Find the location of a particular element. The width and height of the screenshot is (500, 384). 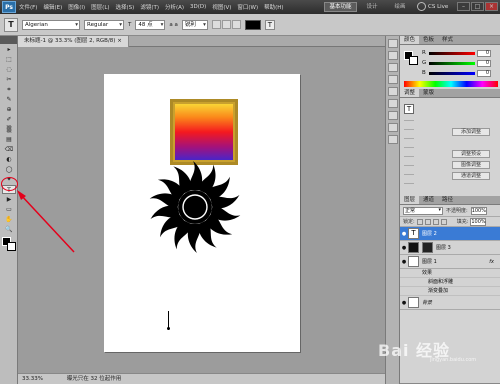

history-brush-tool: ▒ is located at coordinates (9, 129).